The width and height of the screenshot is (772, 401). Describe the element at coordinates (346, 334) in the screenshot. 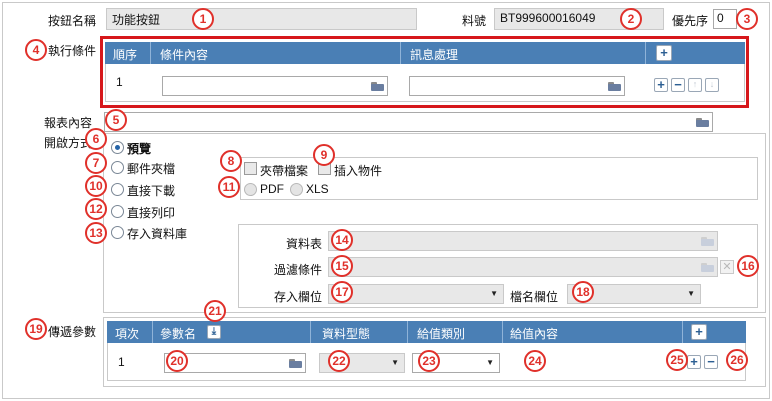

I see `header-data-type: 資料型態` at that location.